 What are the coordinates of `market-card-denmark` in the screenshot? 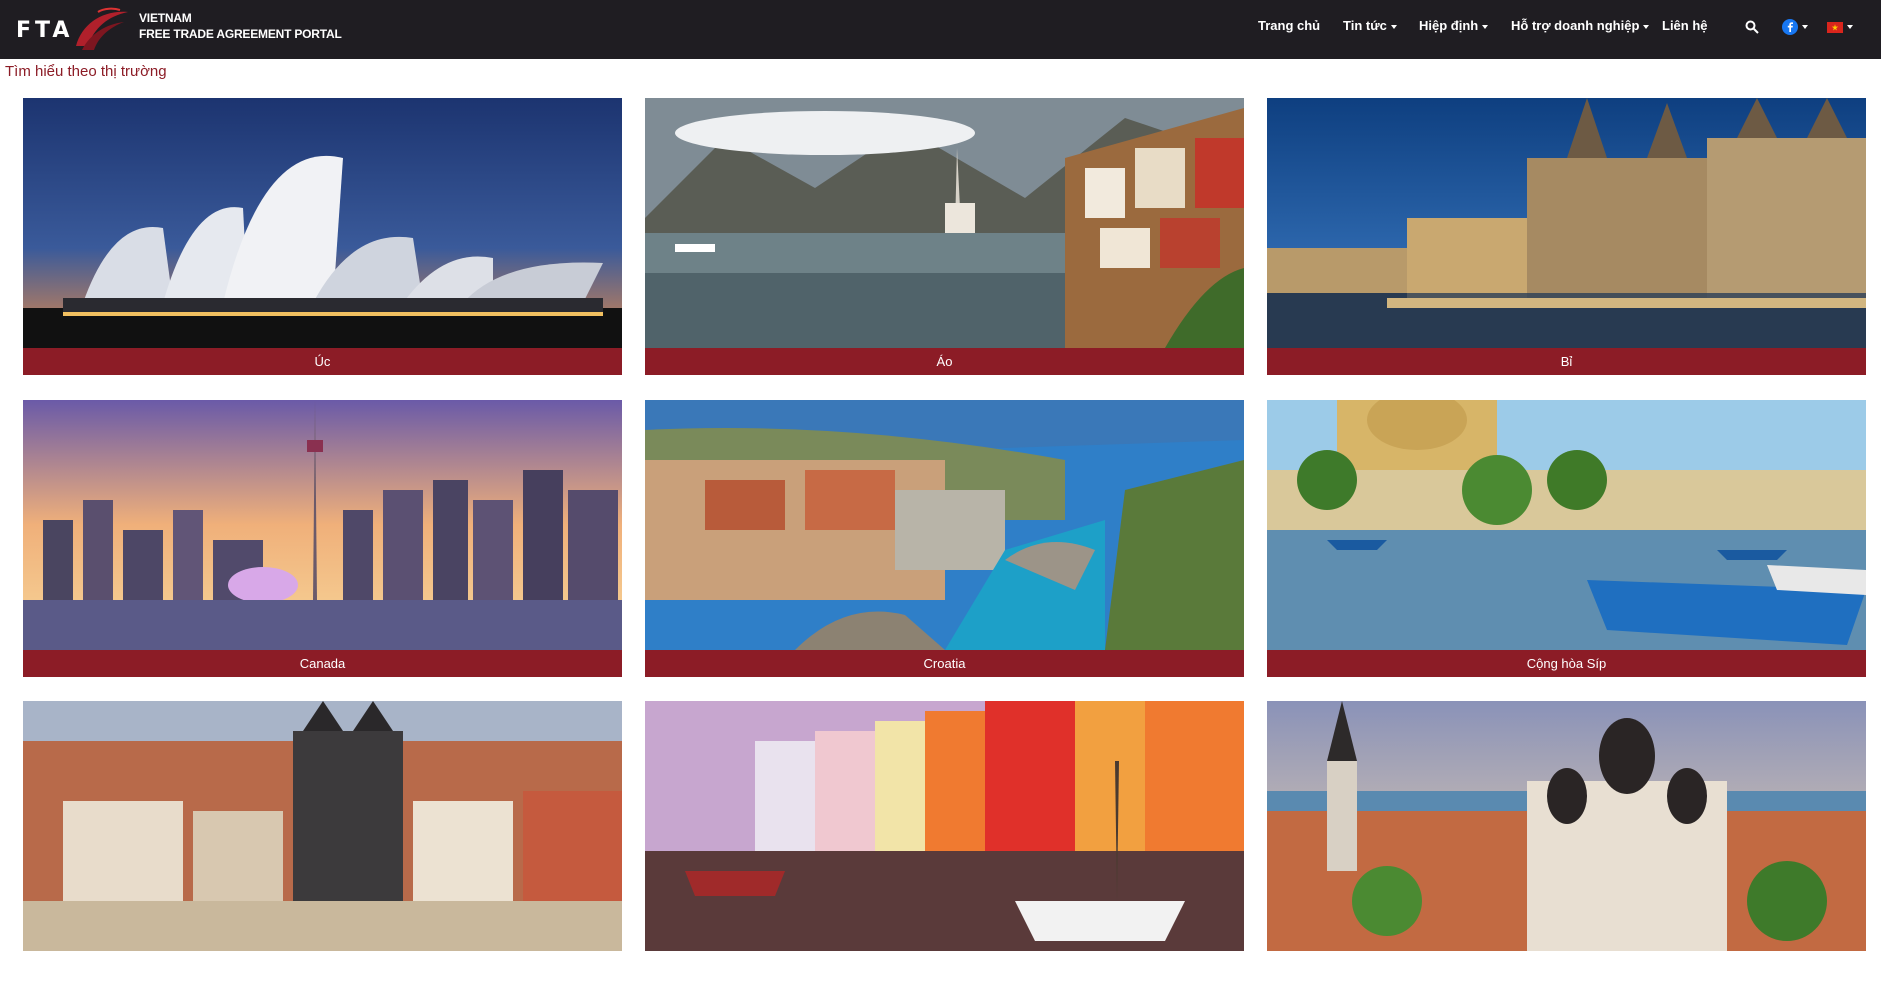 It's located at (944, 841).